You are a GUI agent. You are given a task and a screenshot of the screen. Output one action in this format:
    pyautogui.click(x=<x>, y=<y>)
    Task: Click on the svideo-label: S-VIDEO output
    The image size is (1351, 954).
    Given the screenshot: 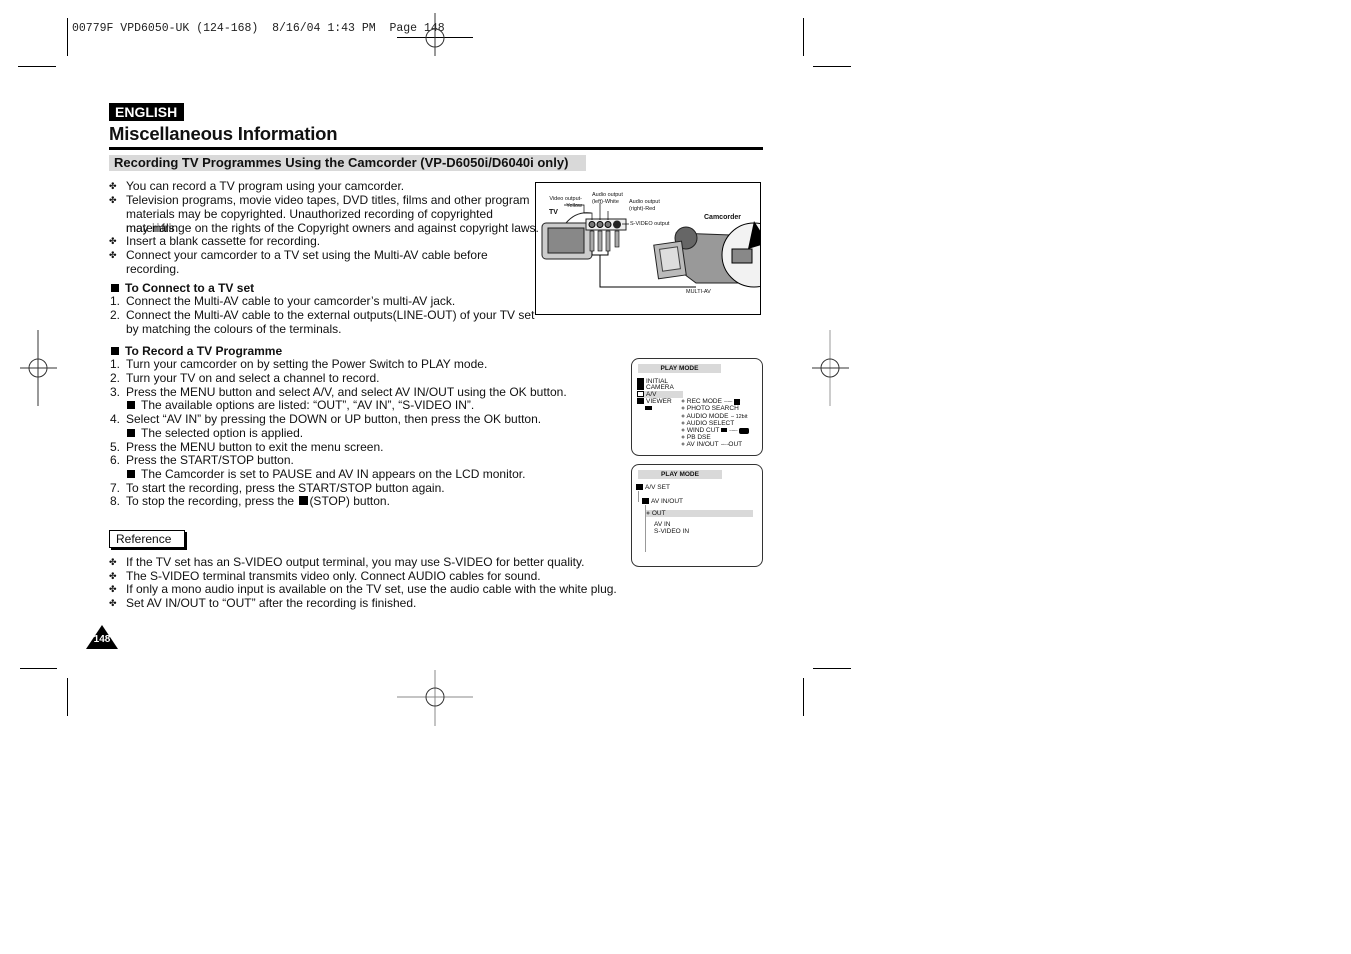 What is the action you would take?
    pyautogui.click(x=650, y=224)
    